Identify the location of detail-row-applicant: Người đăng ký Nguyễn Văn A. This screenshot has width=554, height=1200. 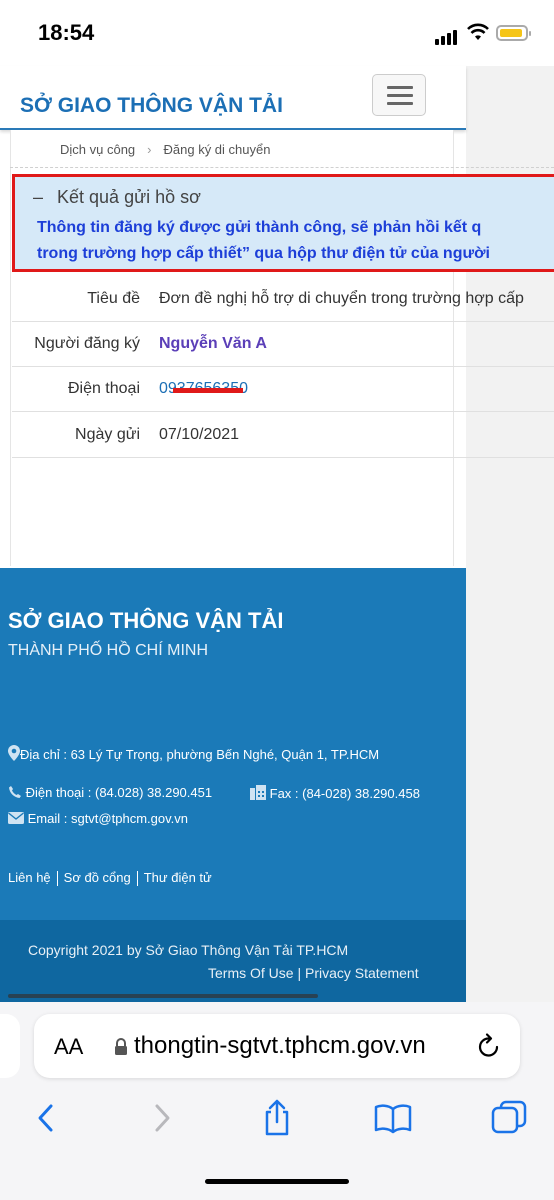
(283, 344).